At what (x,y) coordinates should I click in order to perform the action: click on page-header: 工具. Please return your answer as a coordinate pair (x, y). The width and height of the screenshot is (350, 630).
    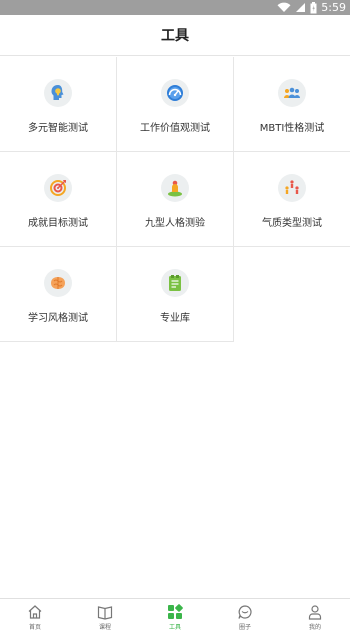
    Looking at the image, I should click on (175, 35).